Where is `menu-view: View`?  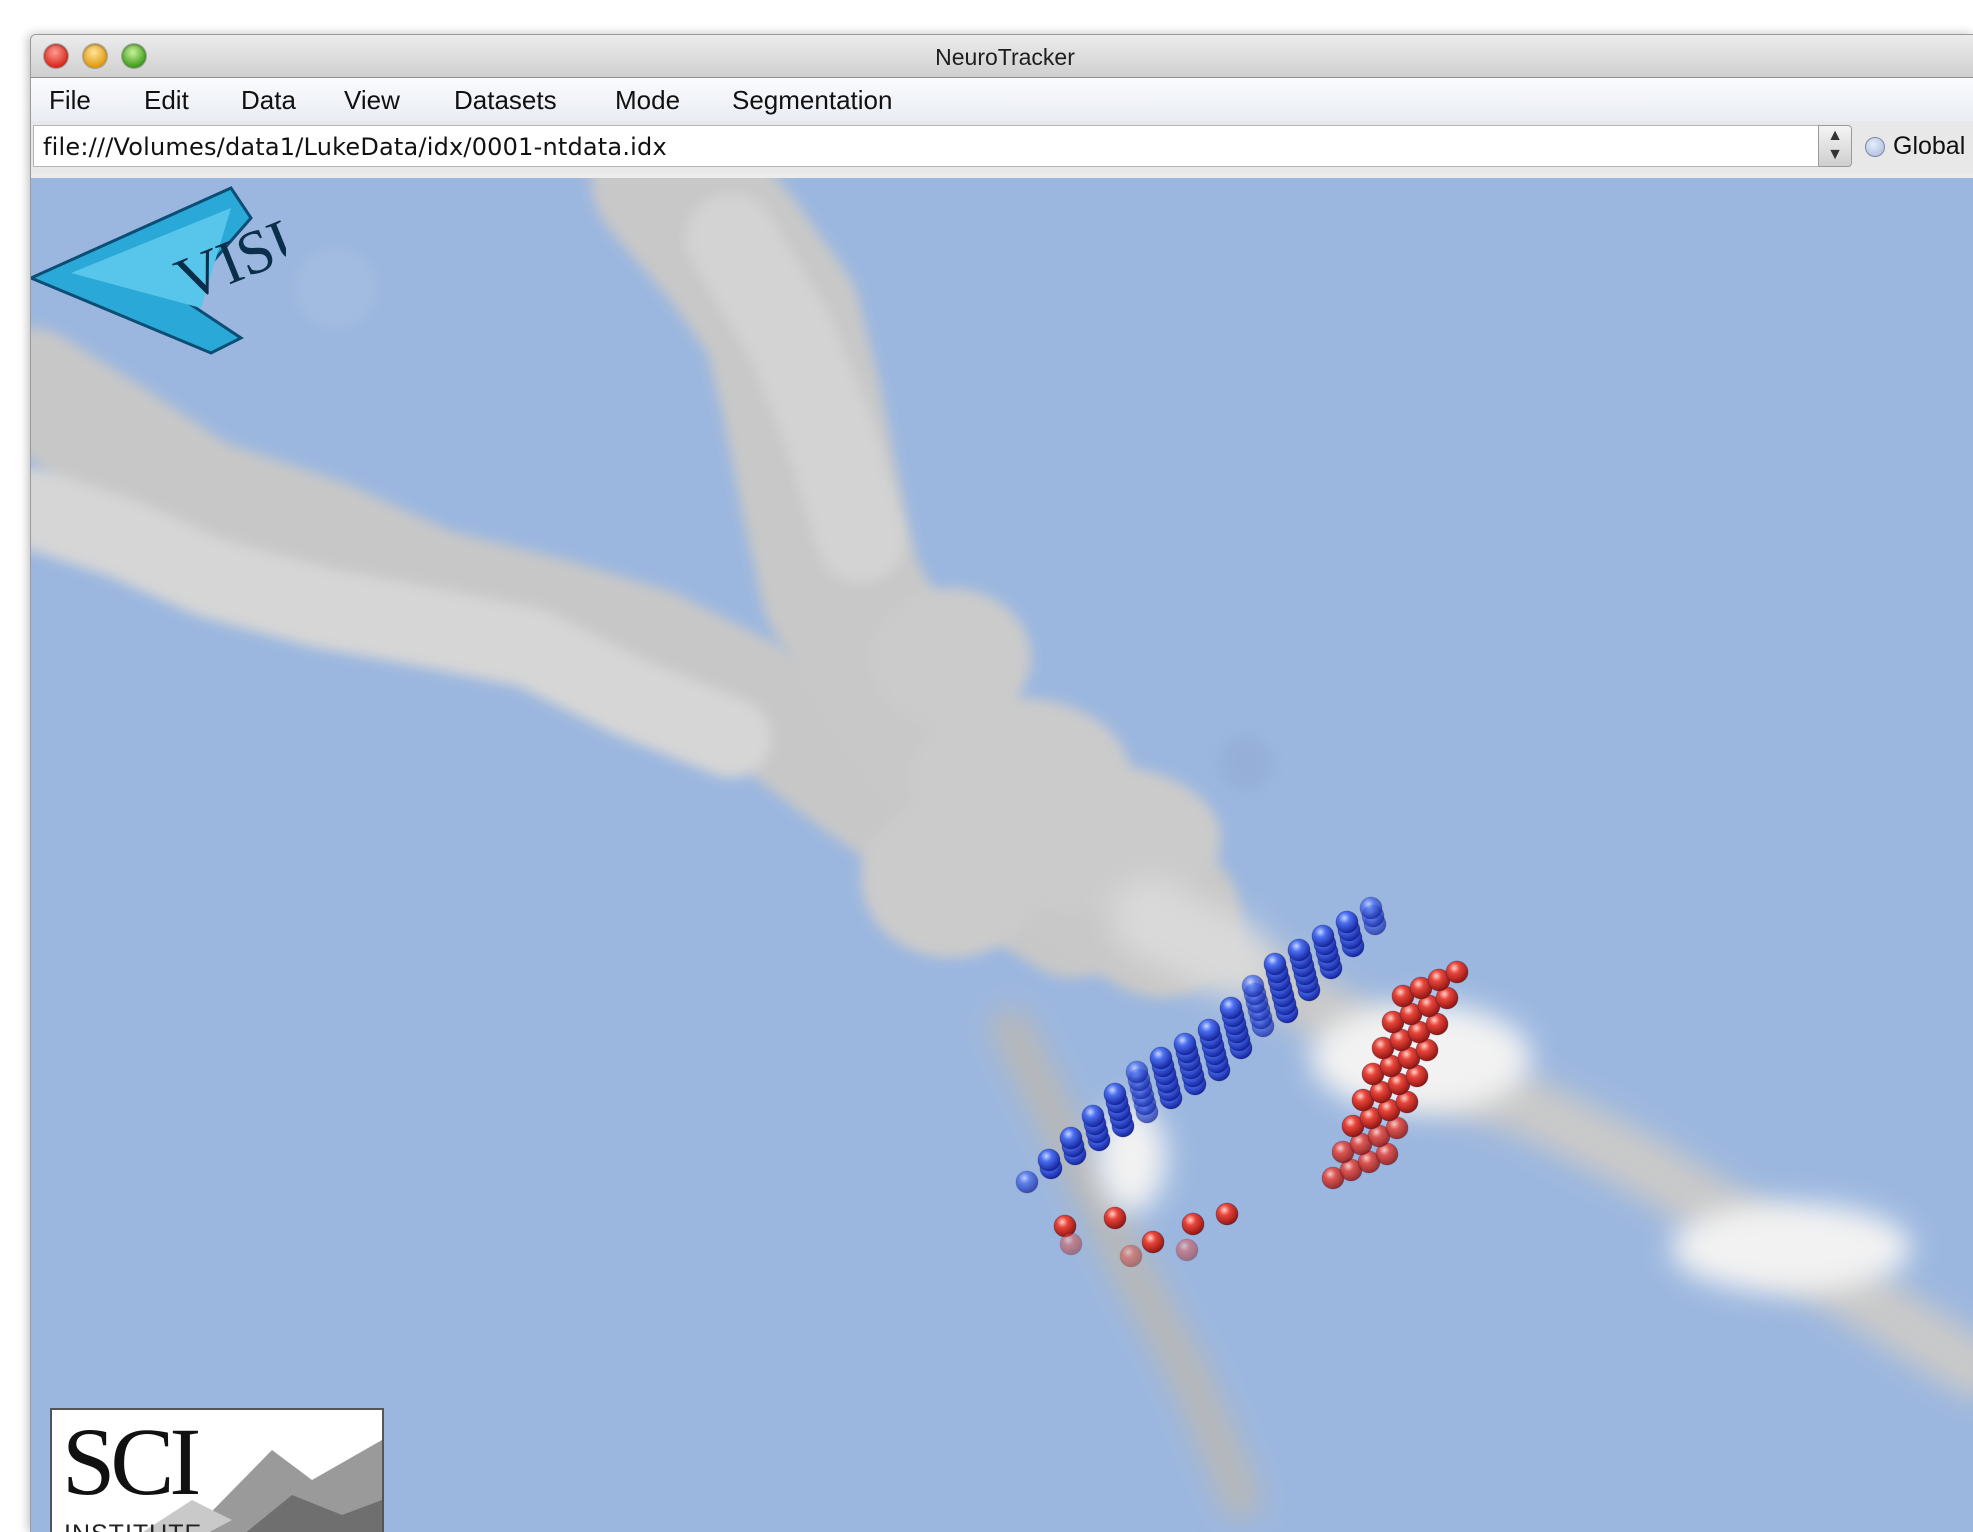
menu-view: View is located at coordinates (372, 100).